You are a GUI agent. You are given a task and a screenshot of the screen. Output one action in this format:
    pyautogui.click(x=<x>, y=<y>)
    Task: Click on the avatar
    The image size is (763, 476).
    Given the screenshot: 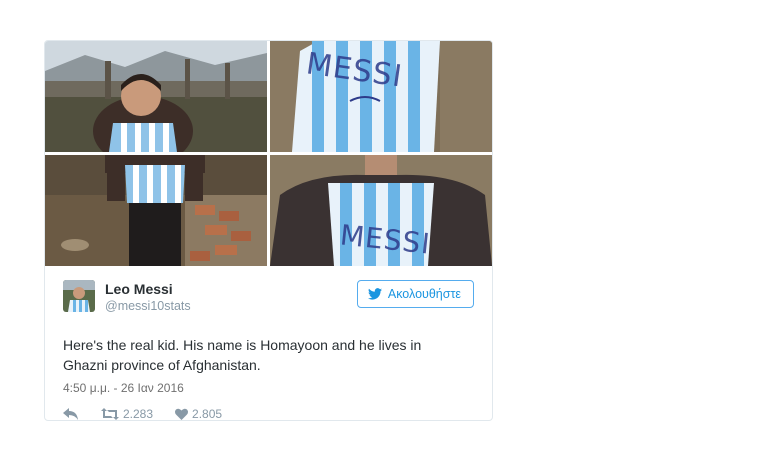 What is the action you would take?
    pyautogui.click(x=79, y=296)
    